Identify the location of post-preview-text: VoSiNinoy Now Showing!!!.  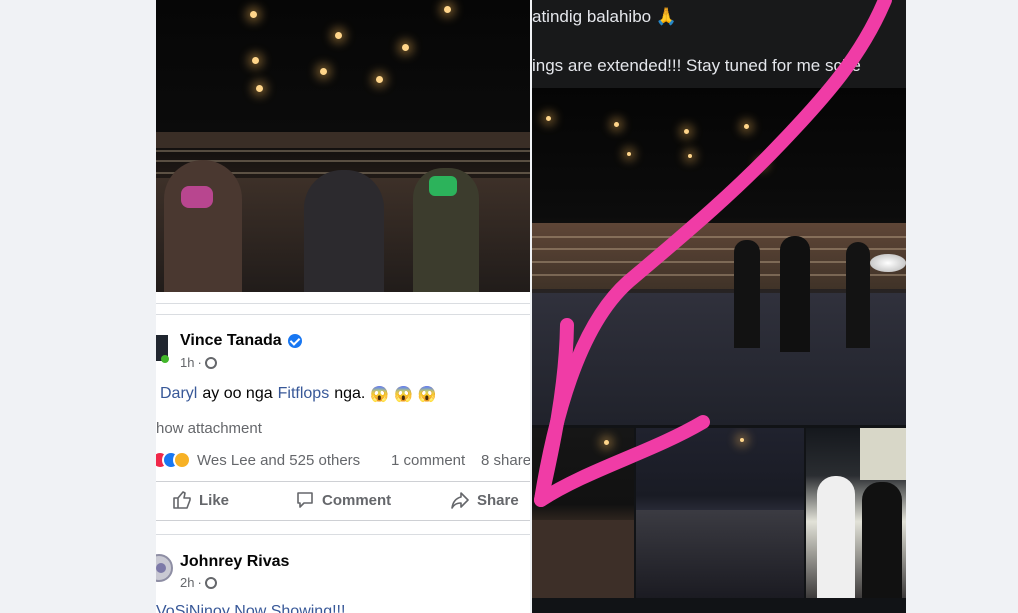
(250, 608).